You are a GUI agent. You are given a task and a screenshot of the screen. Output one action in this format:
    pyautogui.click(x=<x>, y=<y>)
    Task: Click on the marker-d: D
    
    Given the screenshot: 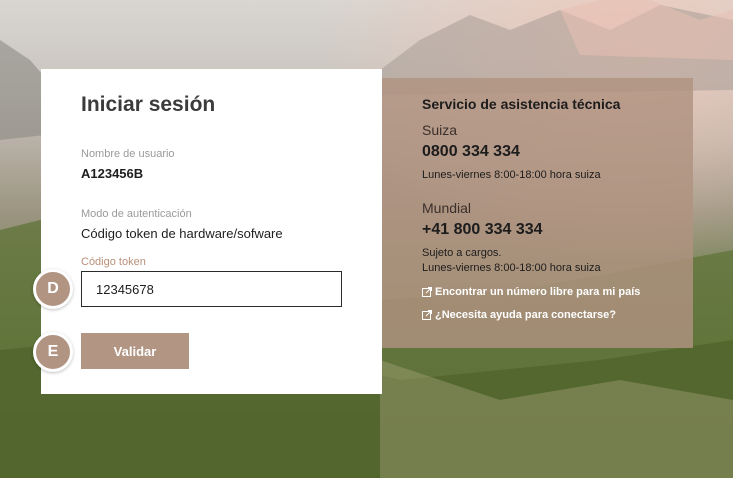 What is the action you would take?
    pyautogui.click(x=53, y=289)
    